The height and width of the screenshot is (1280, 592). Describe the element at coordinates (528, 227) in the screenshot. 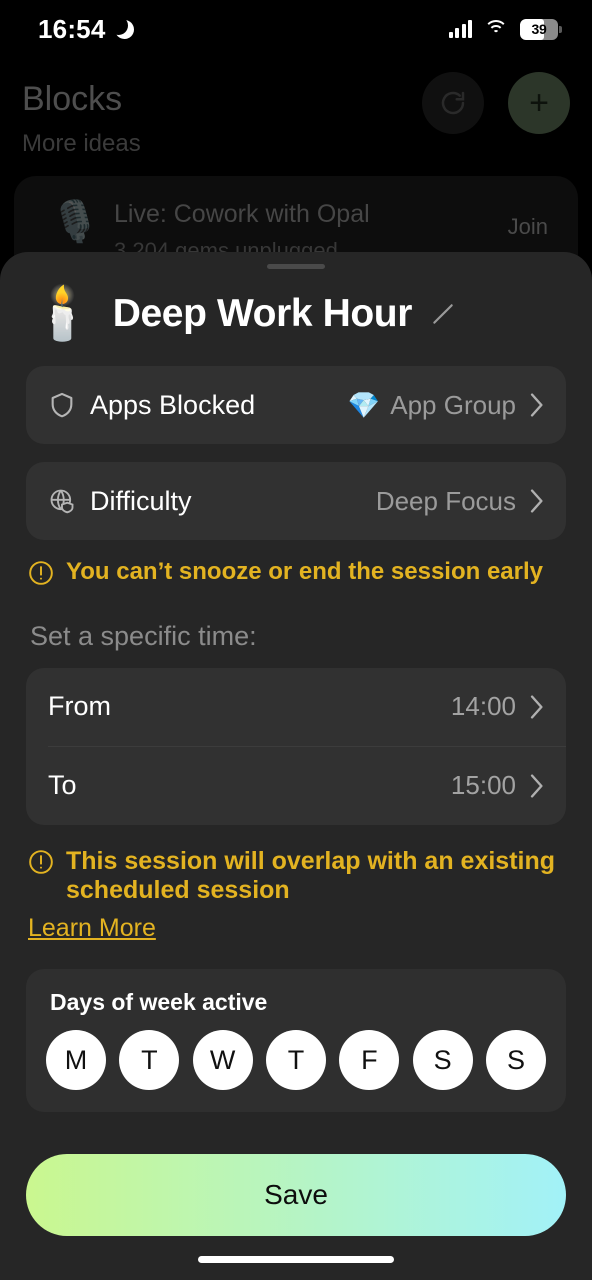

I see `join-button: Join` at that location.